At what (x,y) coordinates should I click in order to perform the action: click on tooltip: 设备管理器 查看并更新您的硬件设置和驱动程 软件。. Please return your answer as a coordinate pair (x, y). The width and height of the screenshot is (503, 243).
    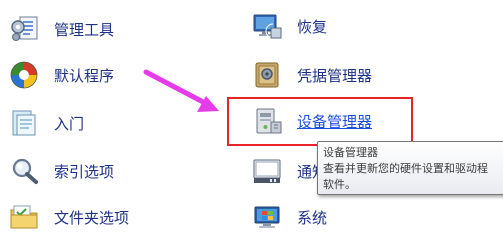
    Looking at the image, I should click on (410, 168).